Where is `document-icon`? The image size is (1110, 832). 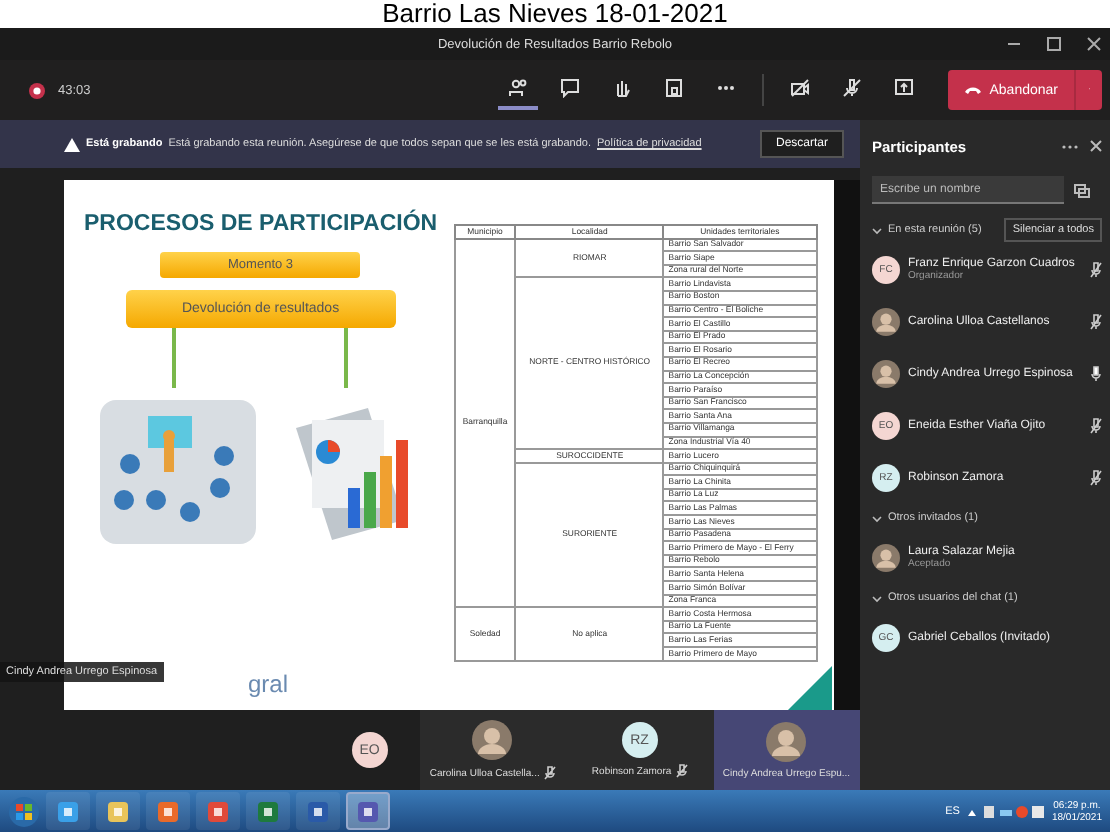
document-icon is located at coordinates (318, 811).